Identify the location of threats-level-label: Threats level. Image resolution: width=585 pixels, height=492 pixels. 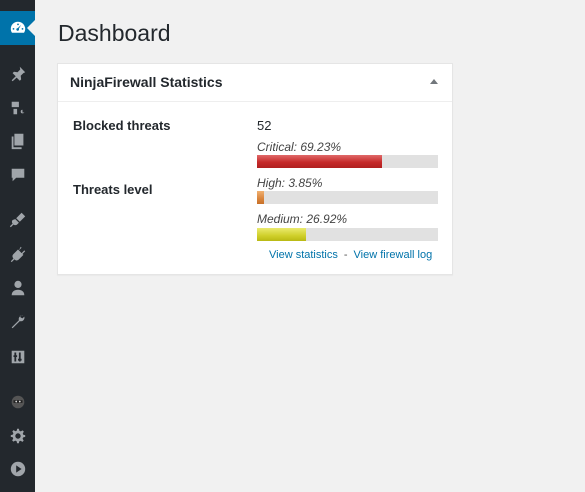
(113, 189).